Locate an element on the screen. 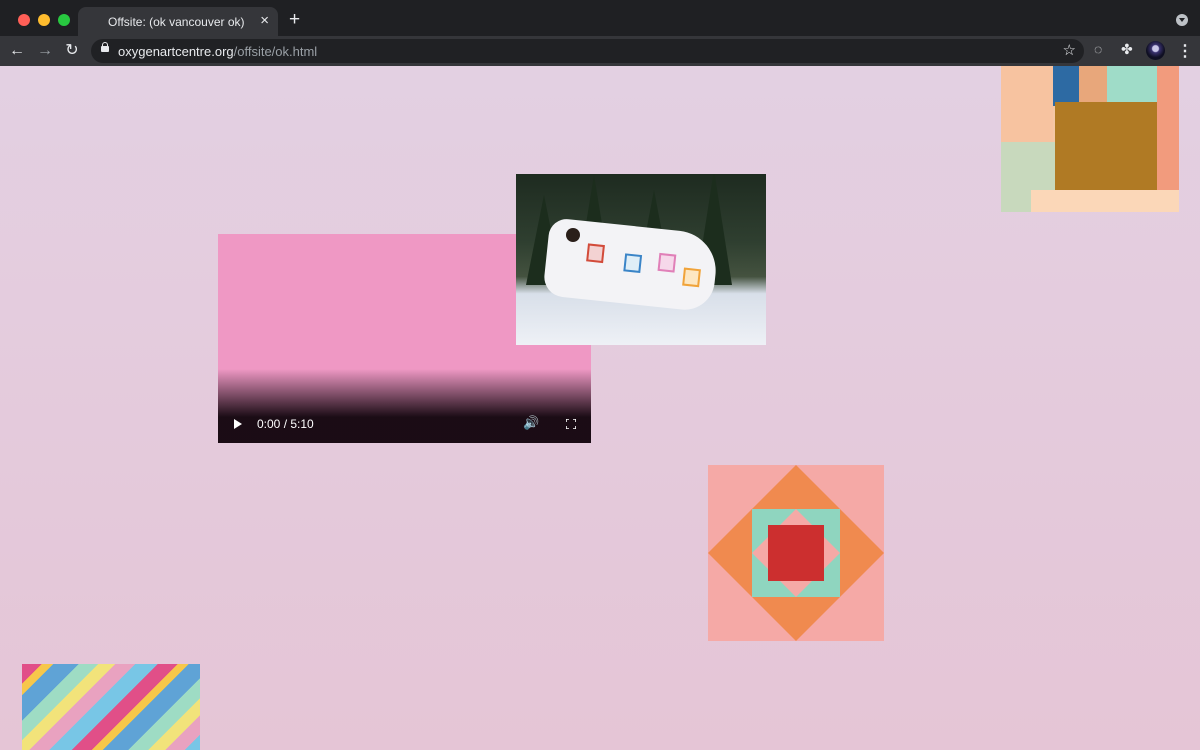 Image resolution: width=1200 pixels, height=750 pixels. strip-quilt-image is located at coordinates (111, 707).